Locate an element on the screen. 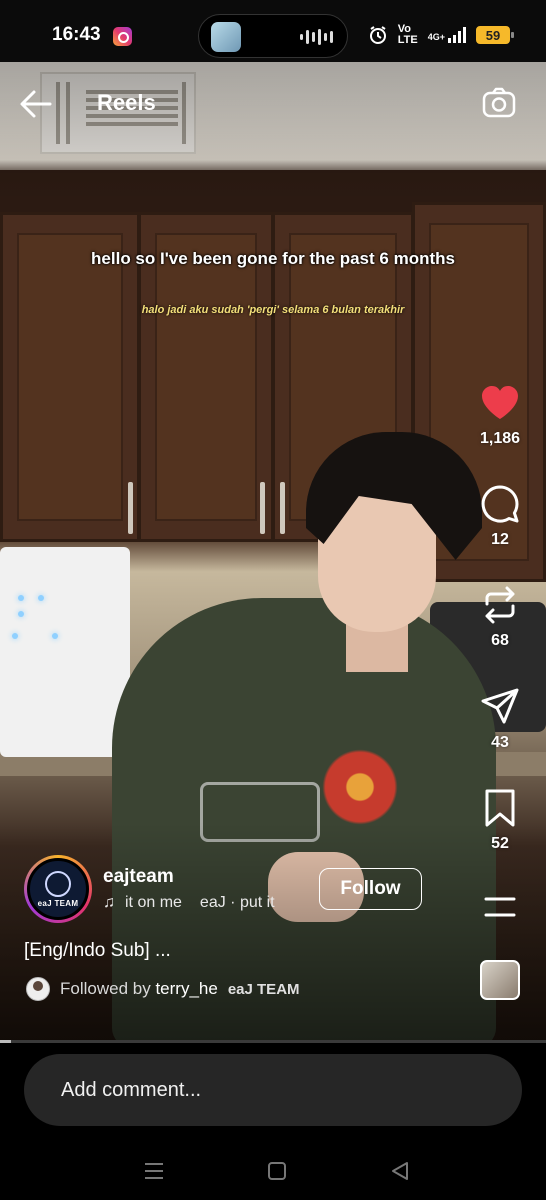  status-bar: 16:43 Vo LTE 4G+ 59 is located at coordinates (273, 31).